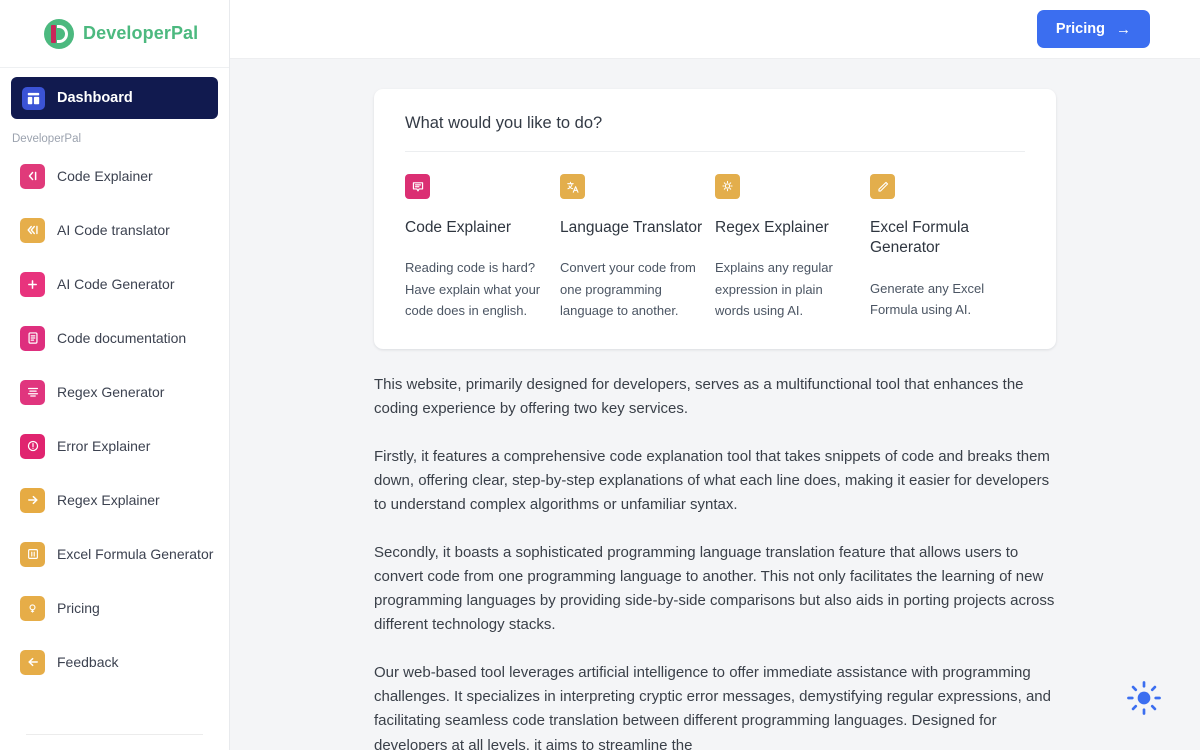 The width and height of the screenshot is (1200, 750). I want to click on sidebar-item-label: AI Code Generator, so click(116, 283).